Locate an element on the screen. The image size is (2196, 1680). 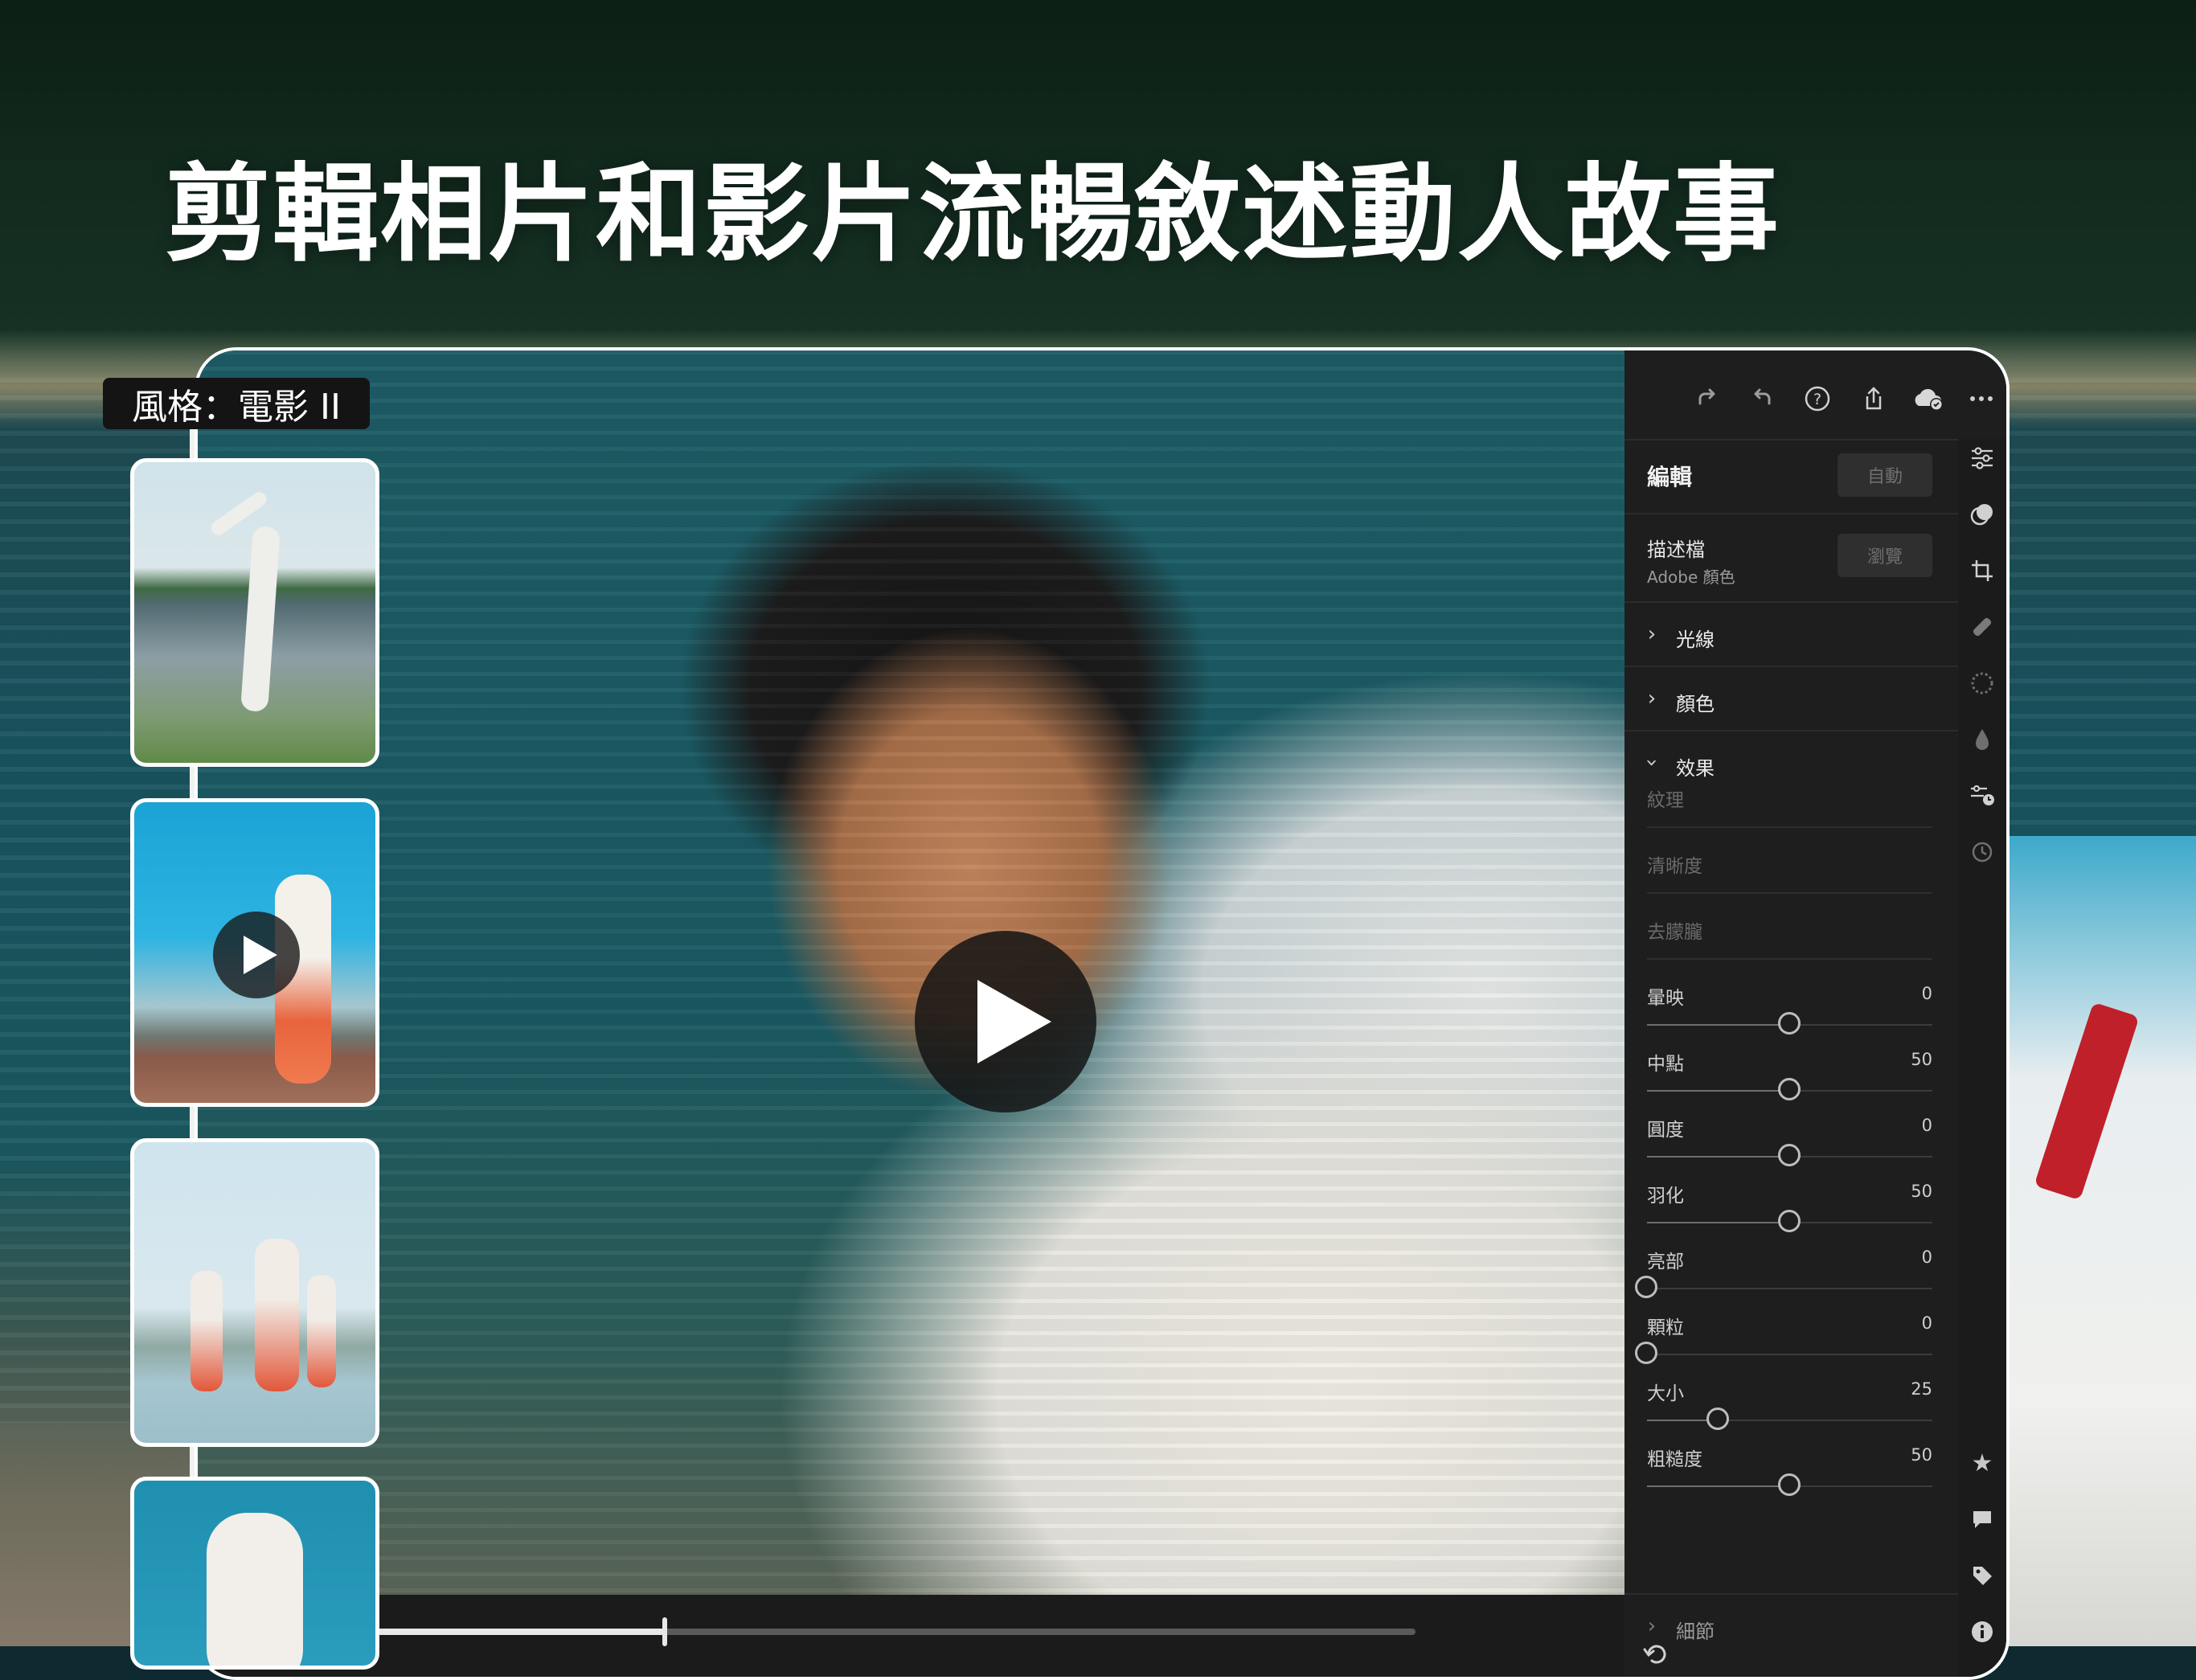
adjust-sliders-icon is located at coordinates (1982, 458).